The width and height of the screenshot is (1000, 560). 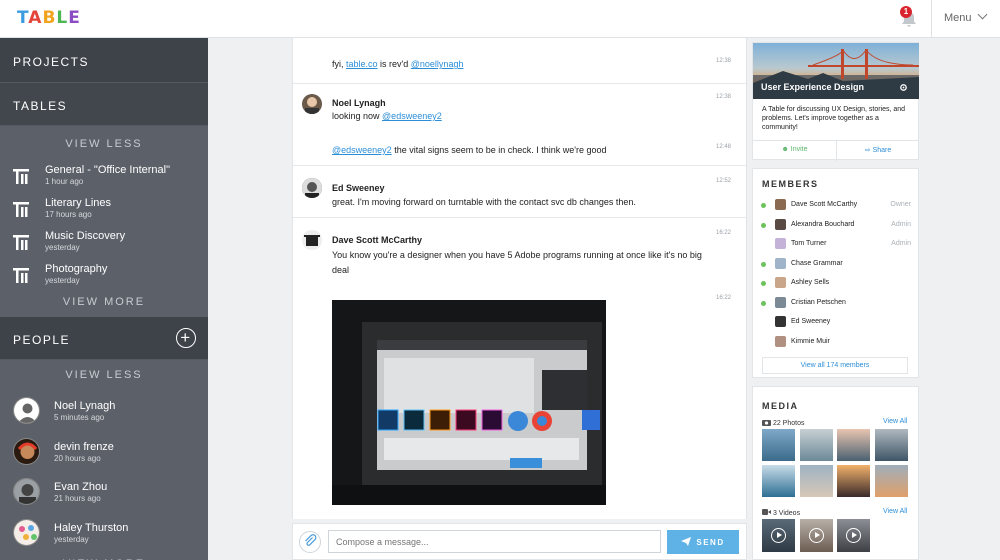 I want to click on invite-label: Invite, so click(x=799, y=149).